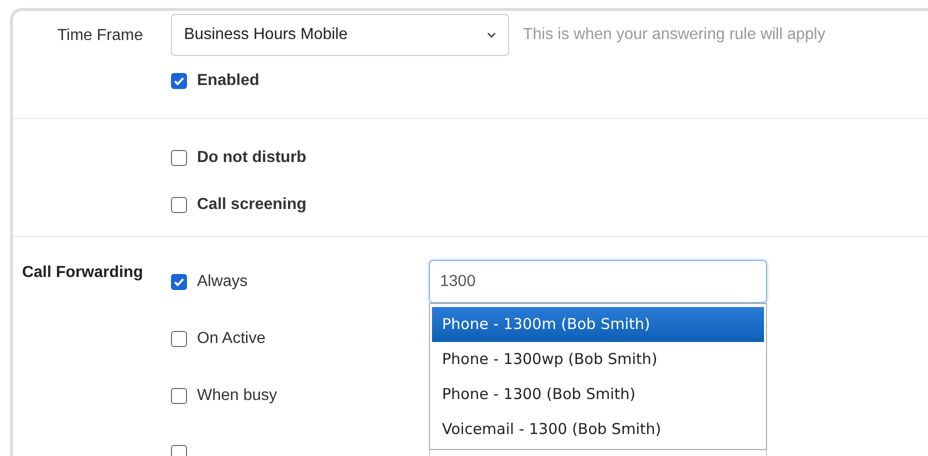  I want to click on checkbox-label: Do not disturb, so click(251, 158).